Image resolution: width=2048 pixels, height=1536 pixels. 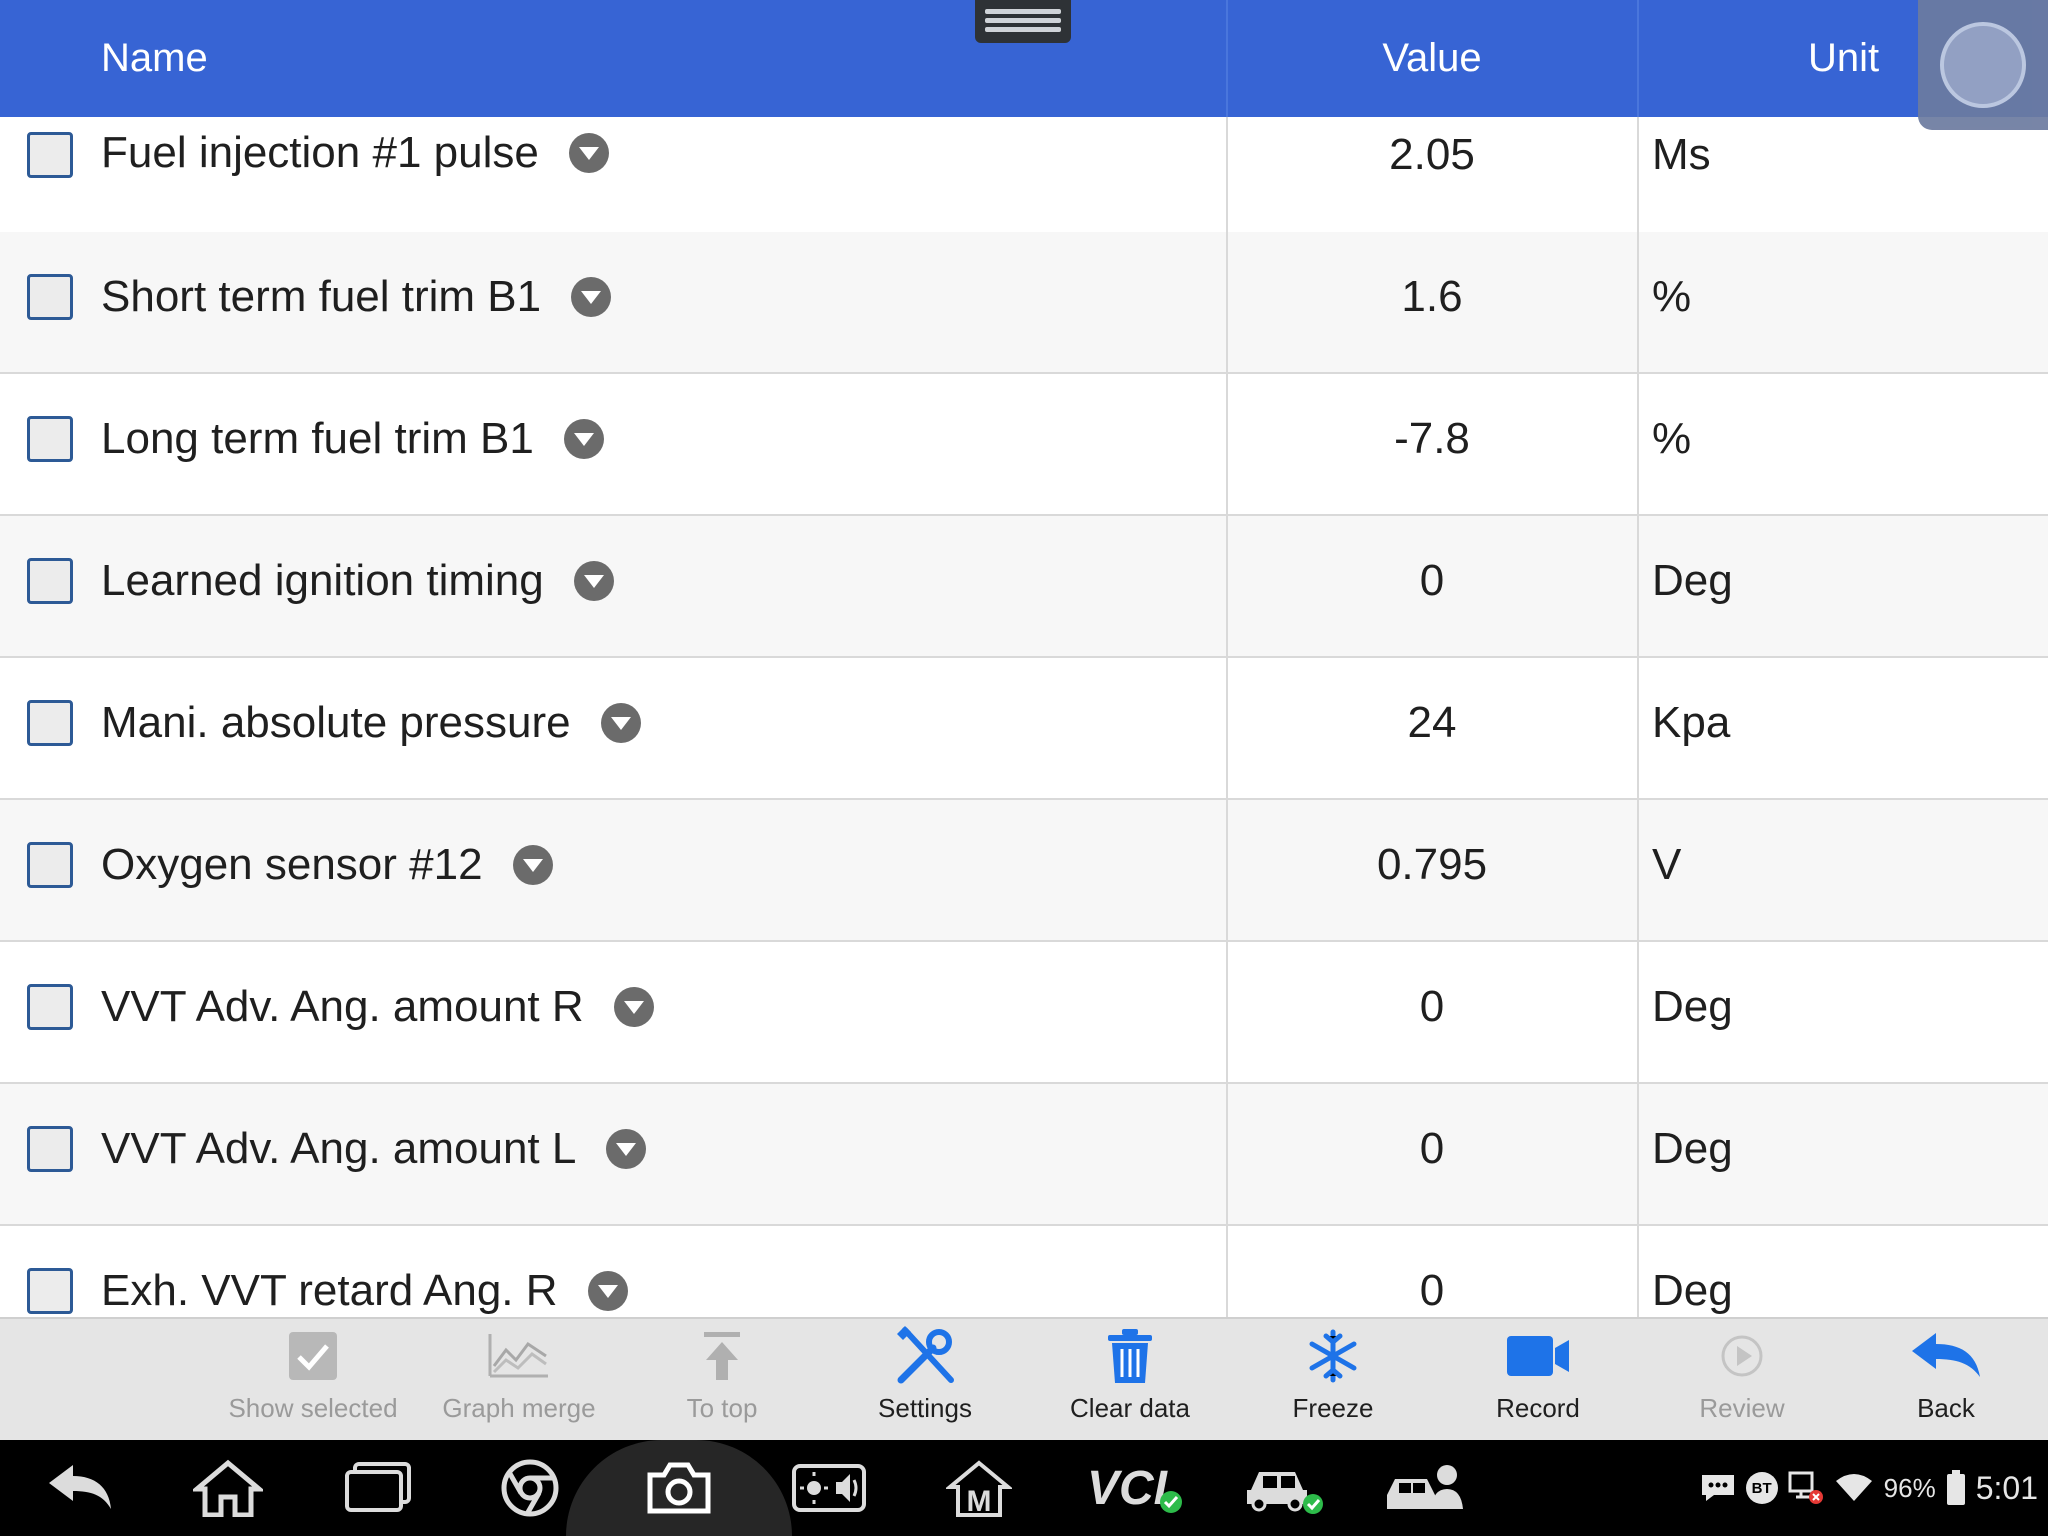 What do you see at coordinates (371, 723) in the screenshot?
I see `row-name: Mani. absolute pressure` at bounding box center [371, 723].